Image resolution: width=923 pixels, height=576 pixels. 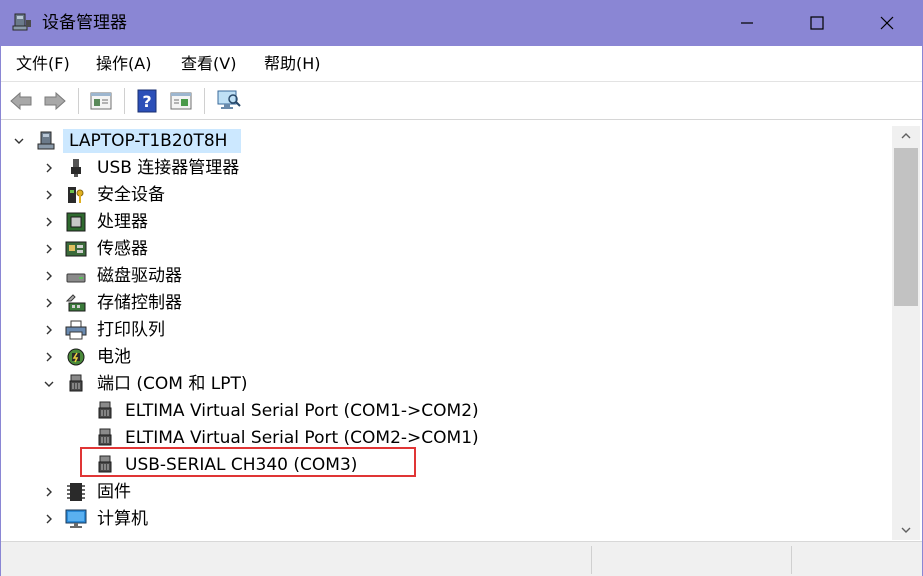 I want to click on menu-file: 文件(F), so click(x=43, y=64).